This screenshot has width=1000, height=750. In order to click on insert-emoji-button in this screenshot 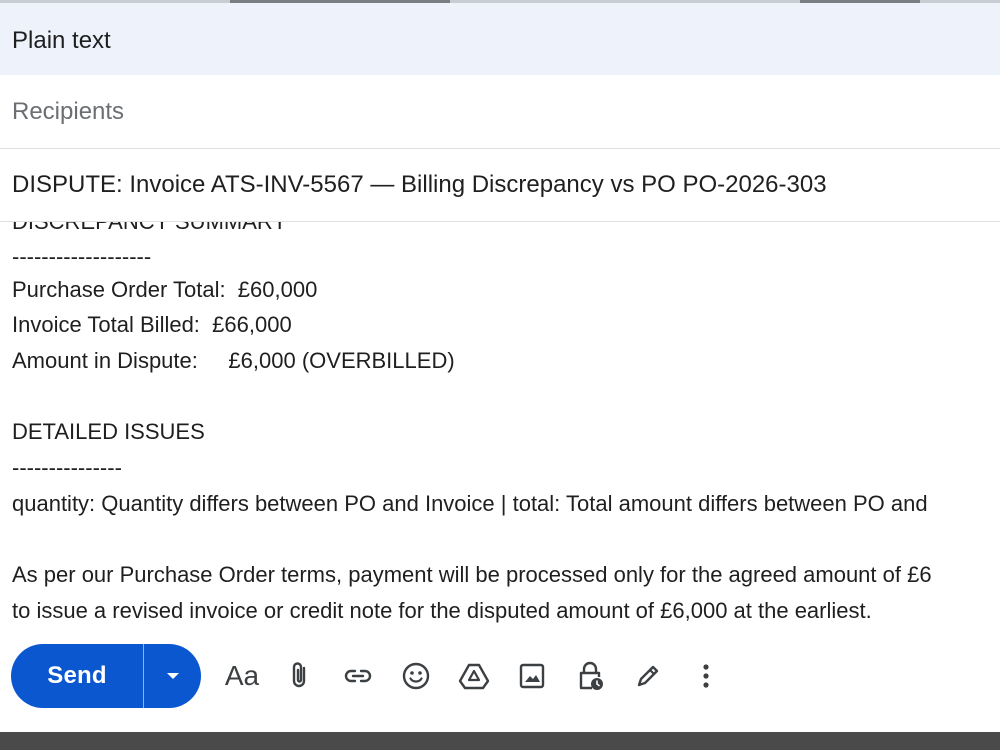, I will do `click(416, 676)`.